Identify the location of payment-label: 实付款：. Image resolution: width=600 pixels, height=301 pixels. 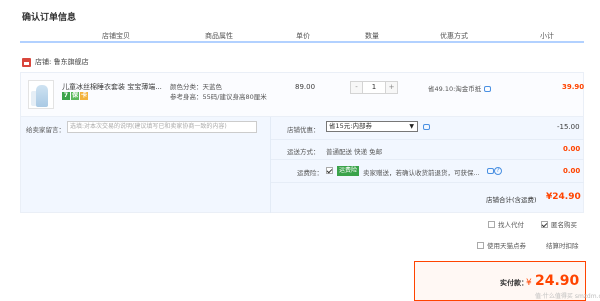
(514, 283).